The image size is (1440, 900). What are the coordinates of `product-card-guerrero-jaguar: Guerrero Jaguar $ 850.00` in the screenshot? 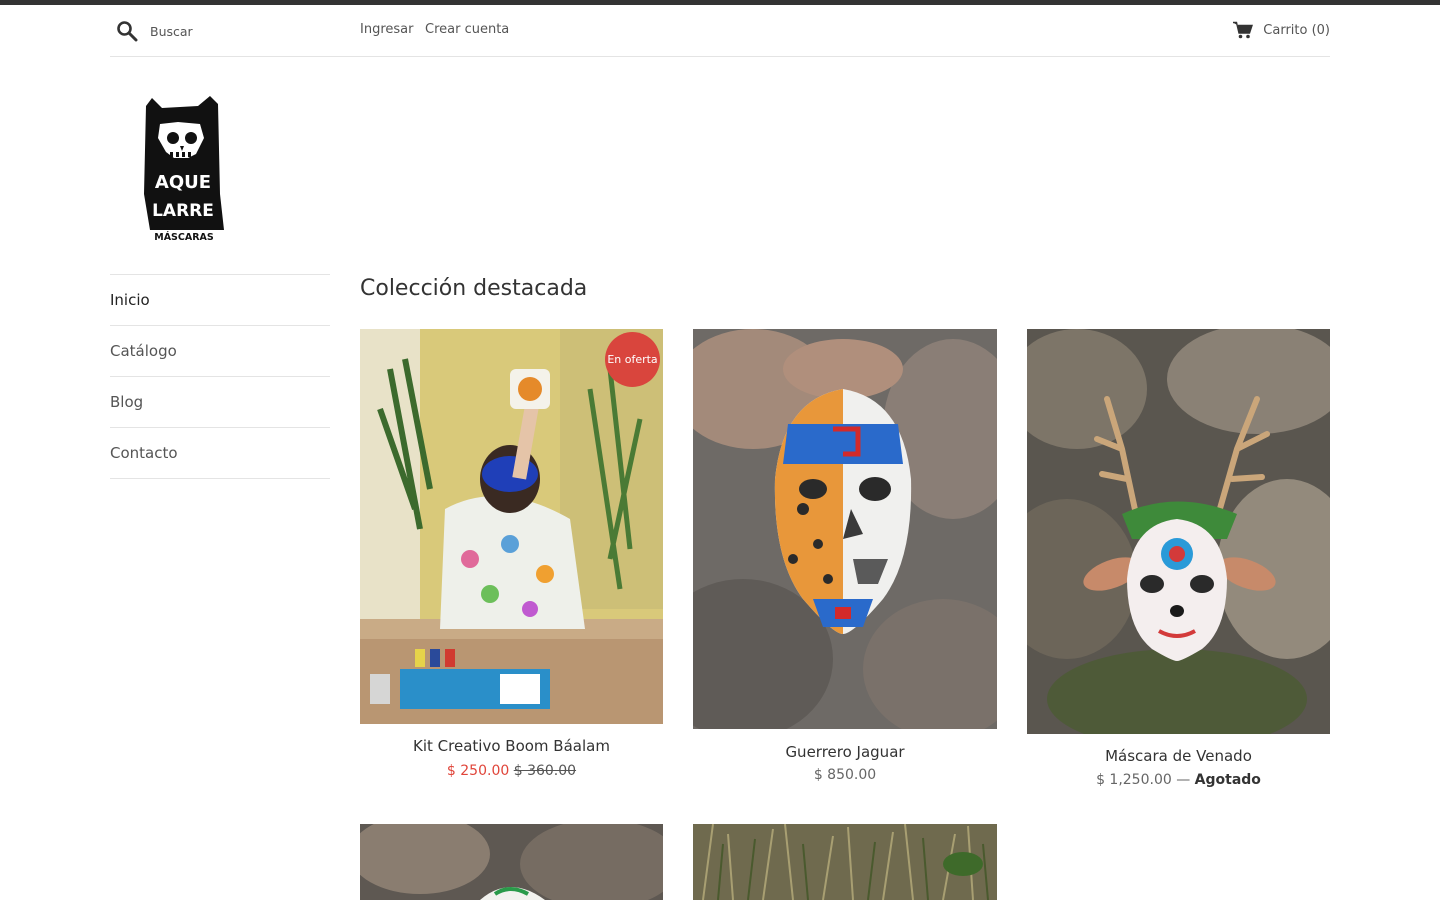 It's located at (845, 561).